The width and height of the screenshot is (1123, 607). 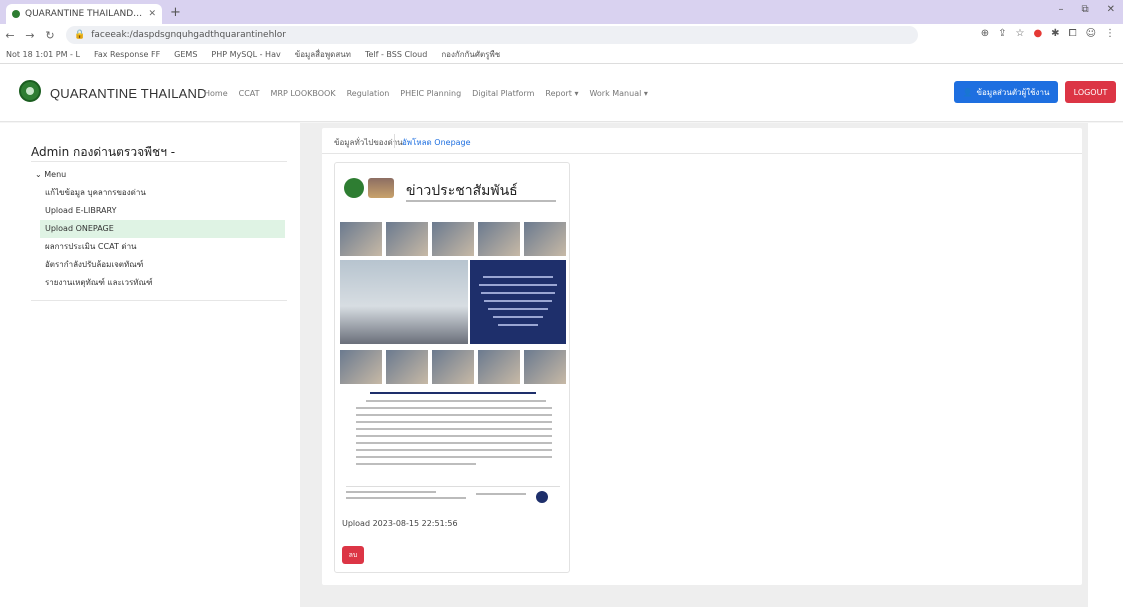 What do you see at coordinates (188, 35) in the screenshot?
I see `address-text: faceeak:/daspdsgnquhgadthquarantinehlor` at bounding box center [188, 35].